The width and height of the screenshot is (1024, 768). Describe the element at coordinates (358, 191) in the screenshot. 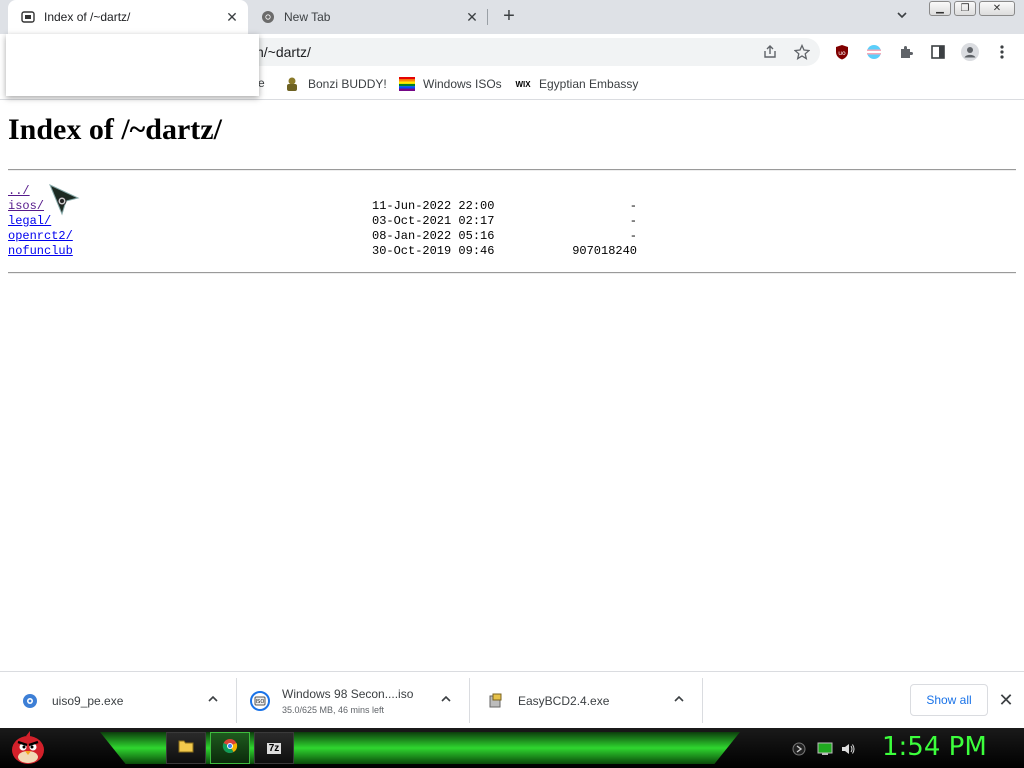

I see `list-item: ../` at that location.